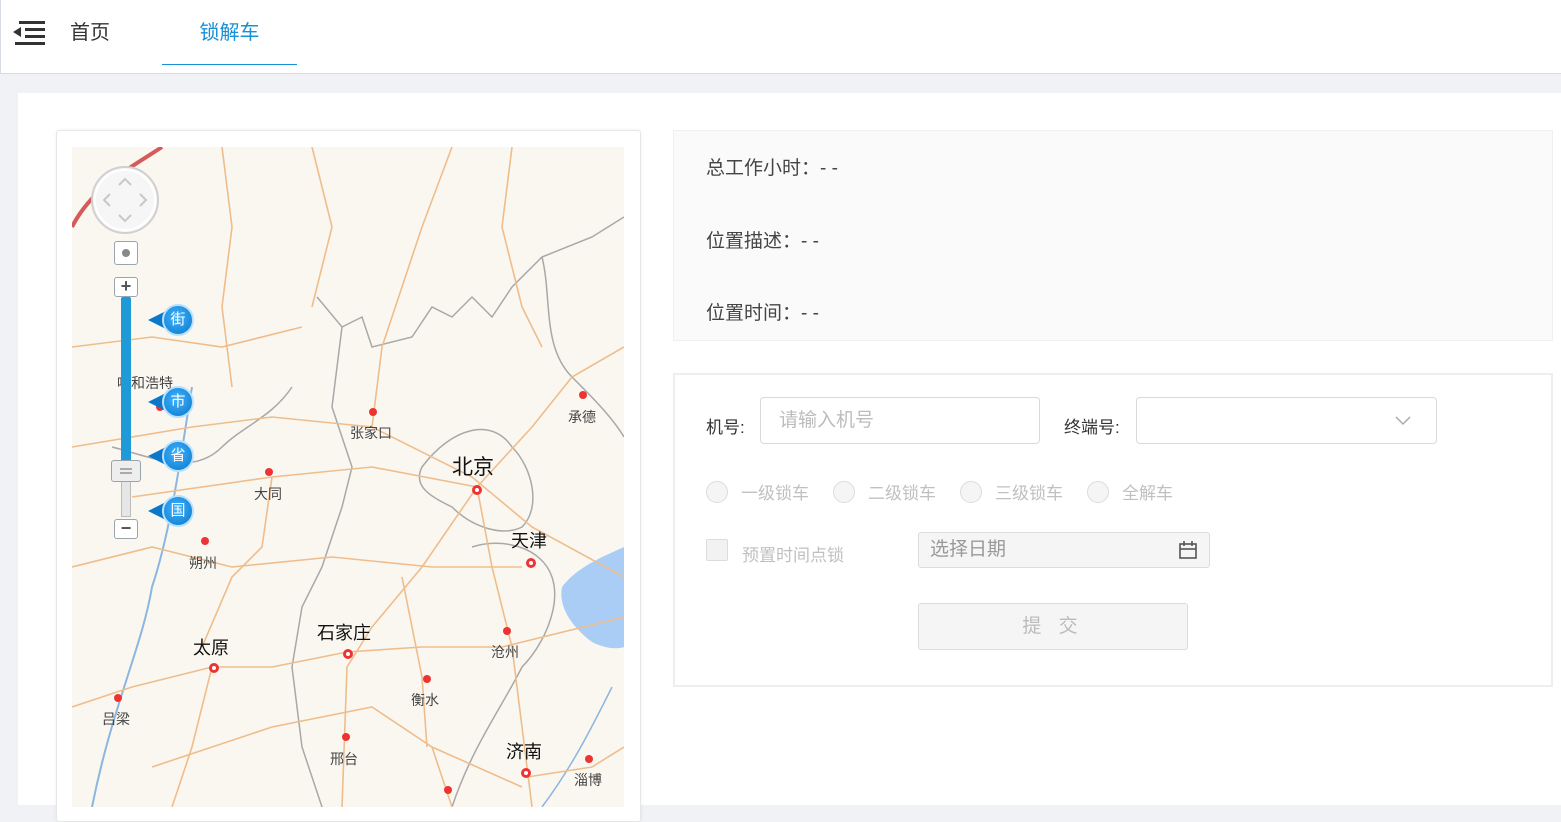 Image resolution: width=1561 pixels, height=822 pixels. I want to click on preset-time-lock-checkbox, so click(717, 550).